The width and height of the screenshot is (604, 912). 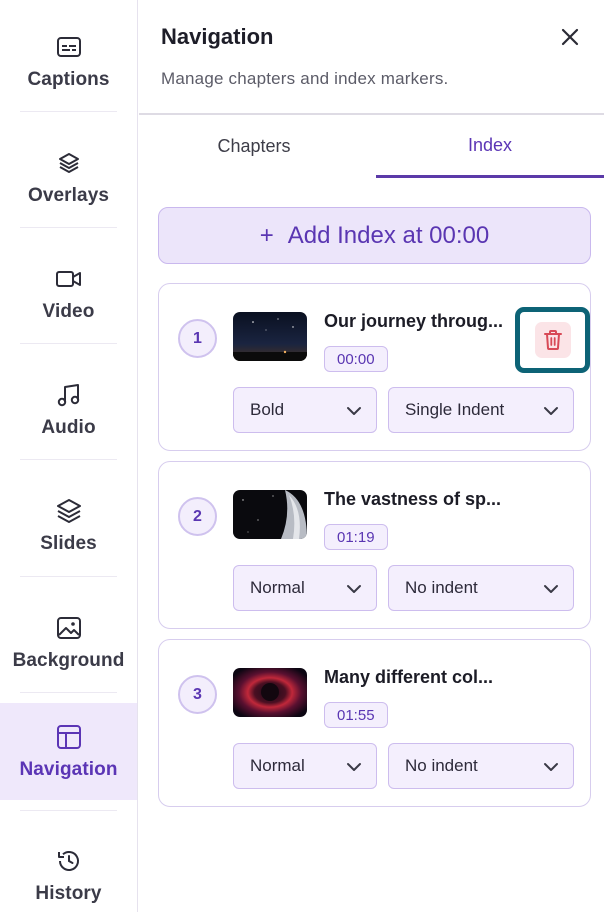 I want to click on captions-icon, so click(x=69, y=47).